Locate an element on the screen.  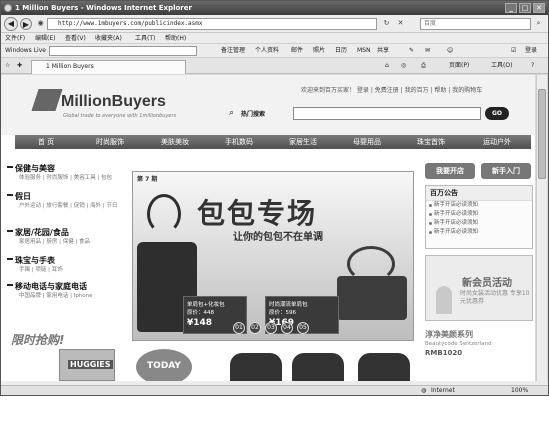
zone-label: Internet is located at coordinates (443, 390).